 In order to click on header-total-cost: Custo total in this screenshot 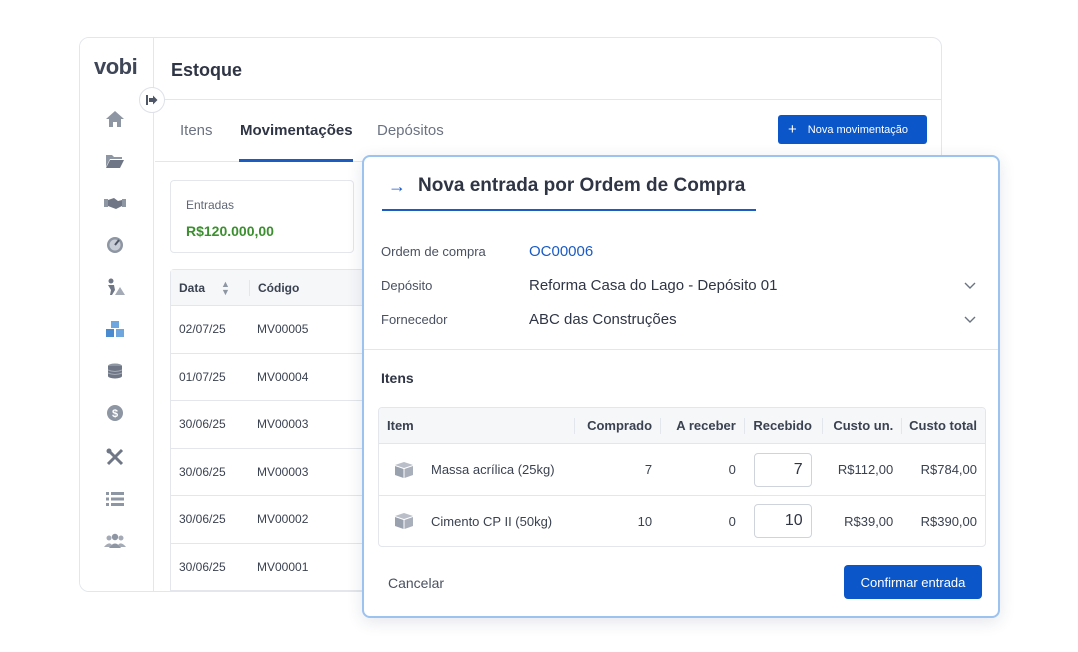, I will do `click(943, 425)`.